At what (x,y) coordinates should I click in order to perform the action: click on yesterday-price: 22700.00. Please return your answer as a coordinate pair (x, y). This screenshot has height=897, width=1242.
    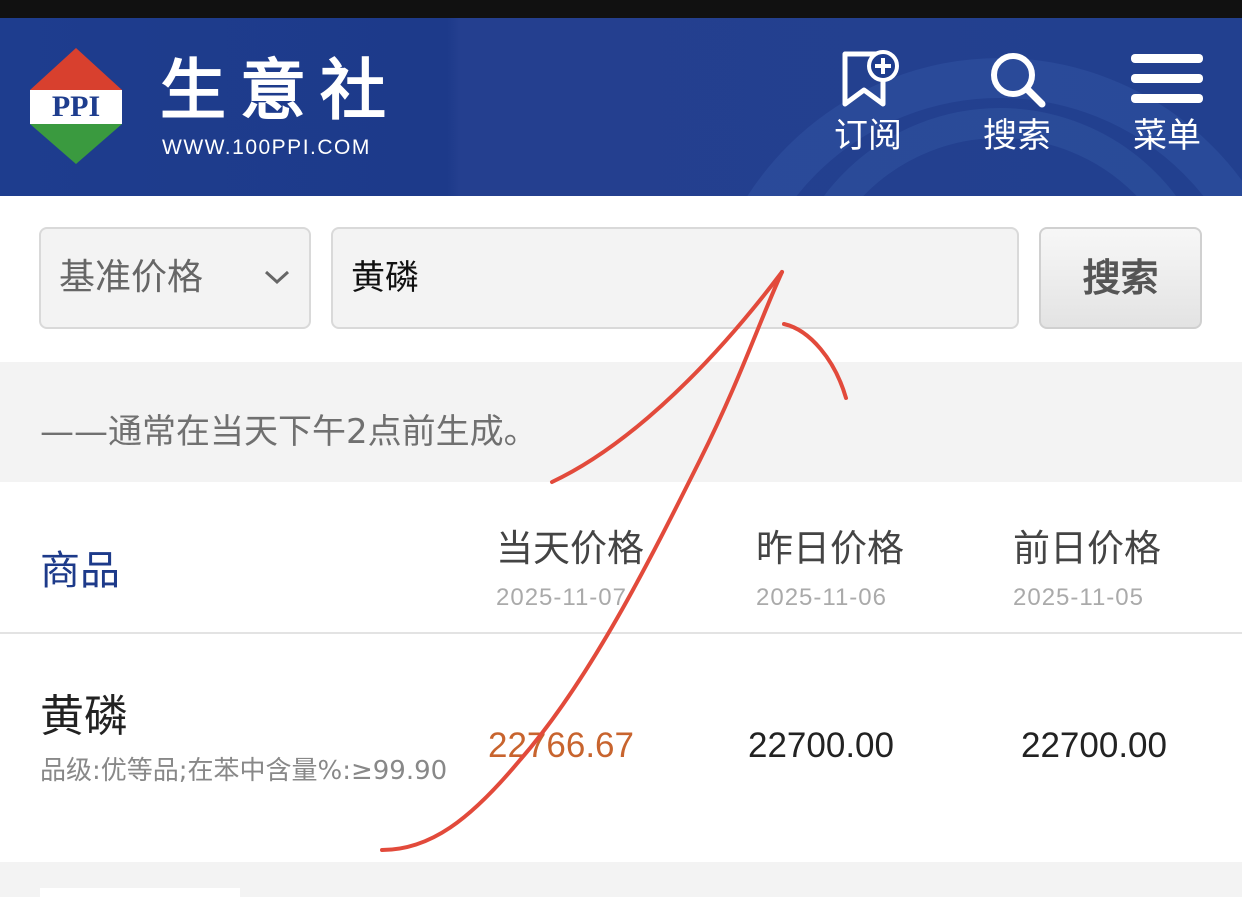
    Looking at the image, I should click on (821, 745).